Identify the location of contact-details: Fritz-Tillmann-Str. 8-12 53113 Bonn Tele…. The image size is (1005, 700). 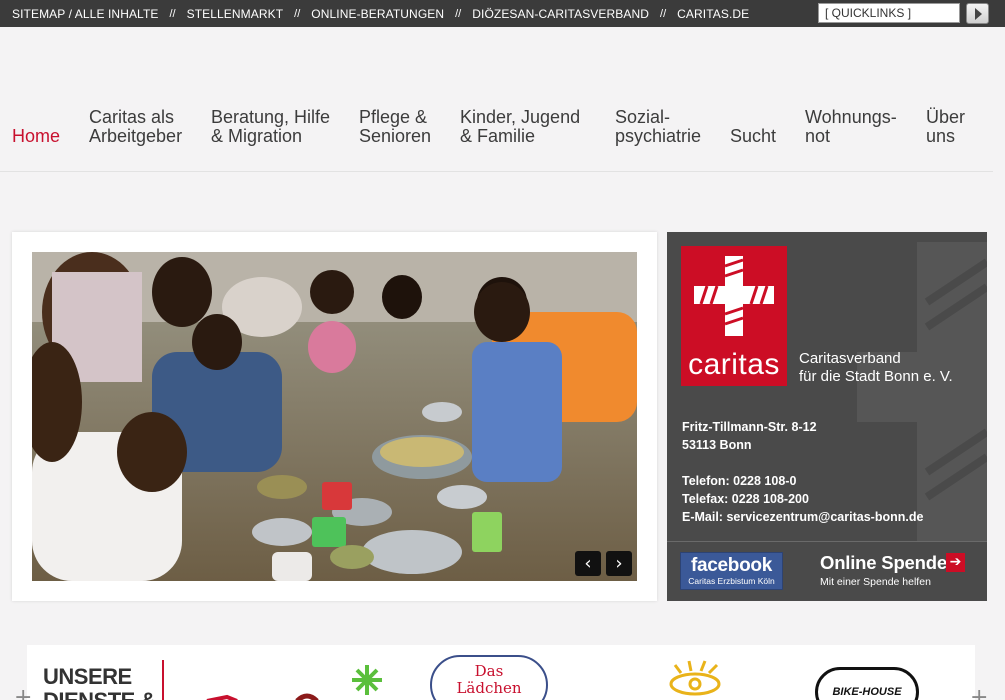
(802, 472).